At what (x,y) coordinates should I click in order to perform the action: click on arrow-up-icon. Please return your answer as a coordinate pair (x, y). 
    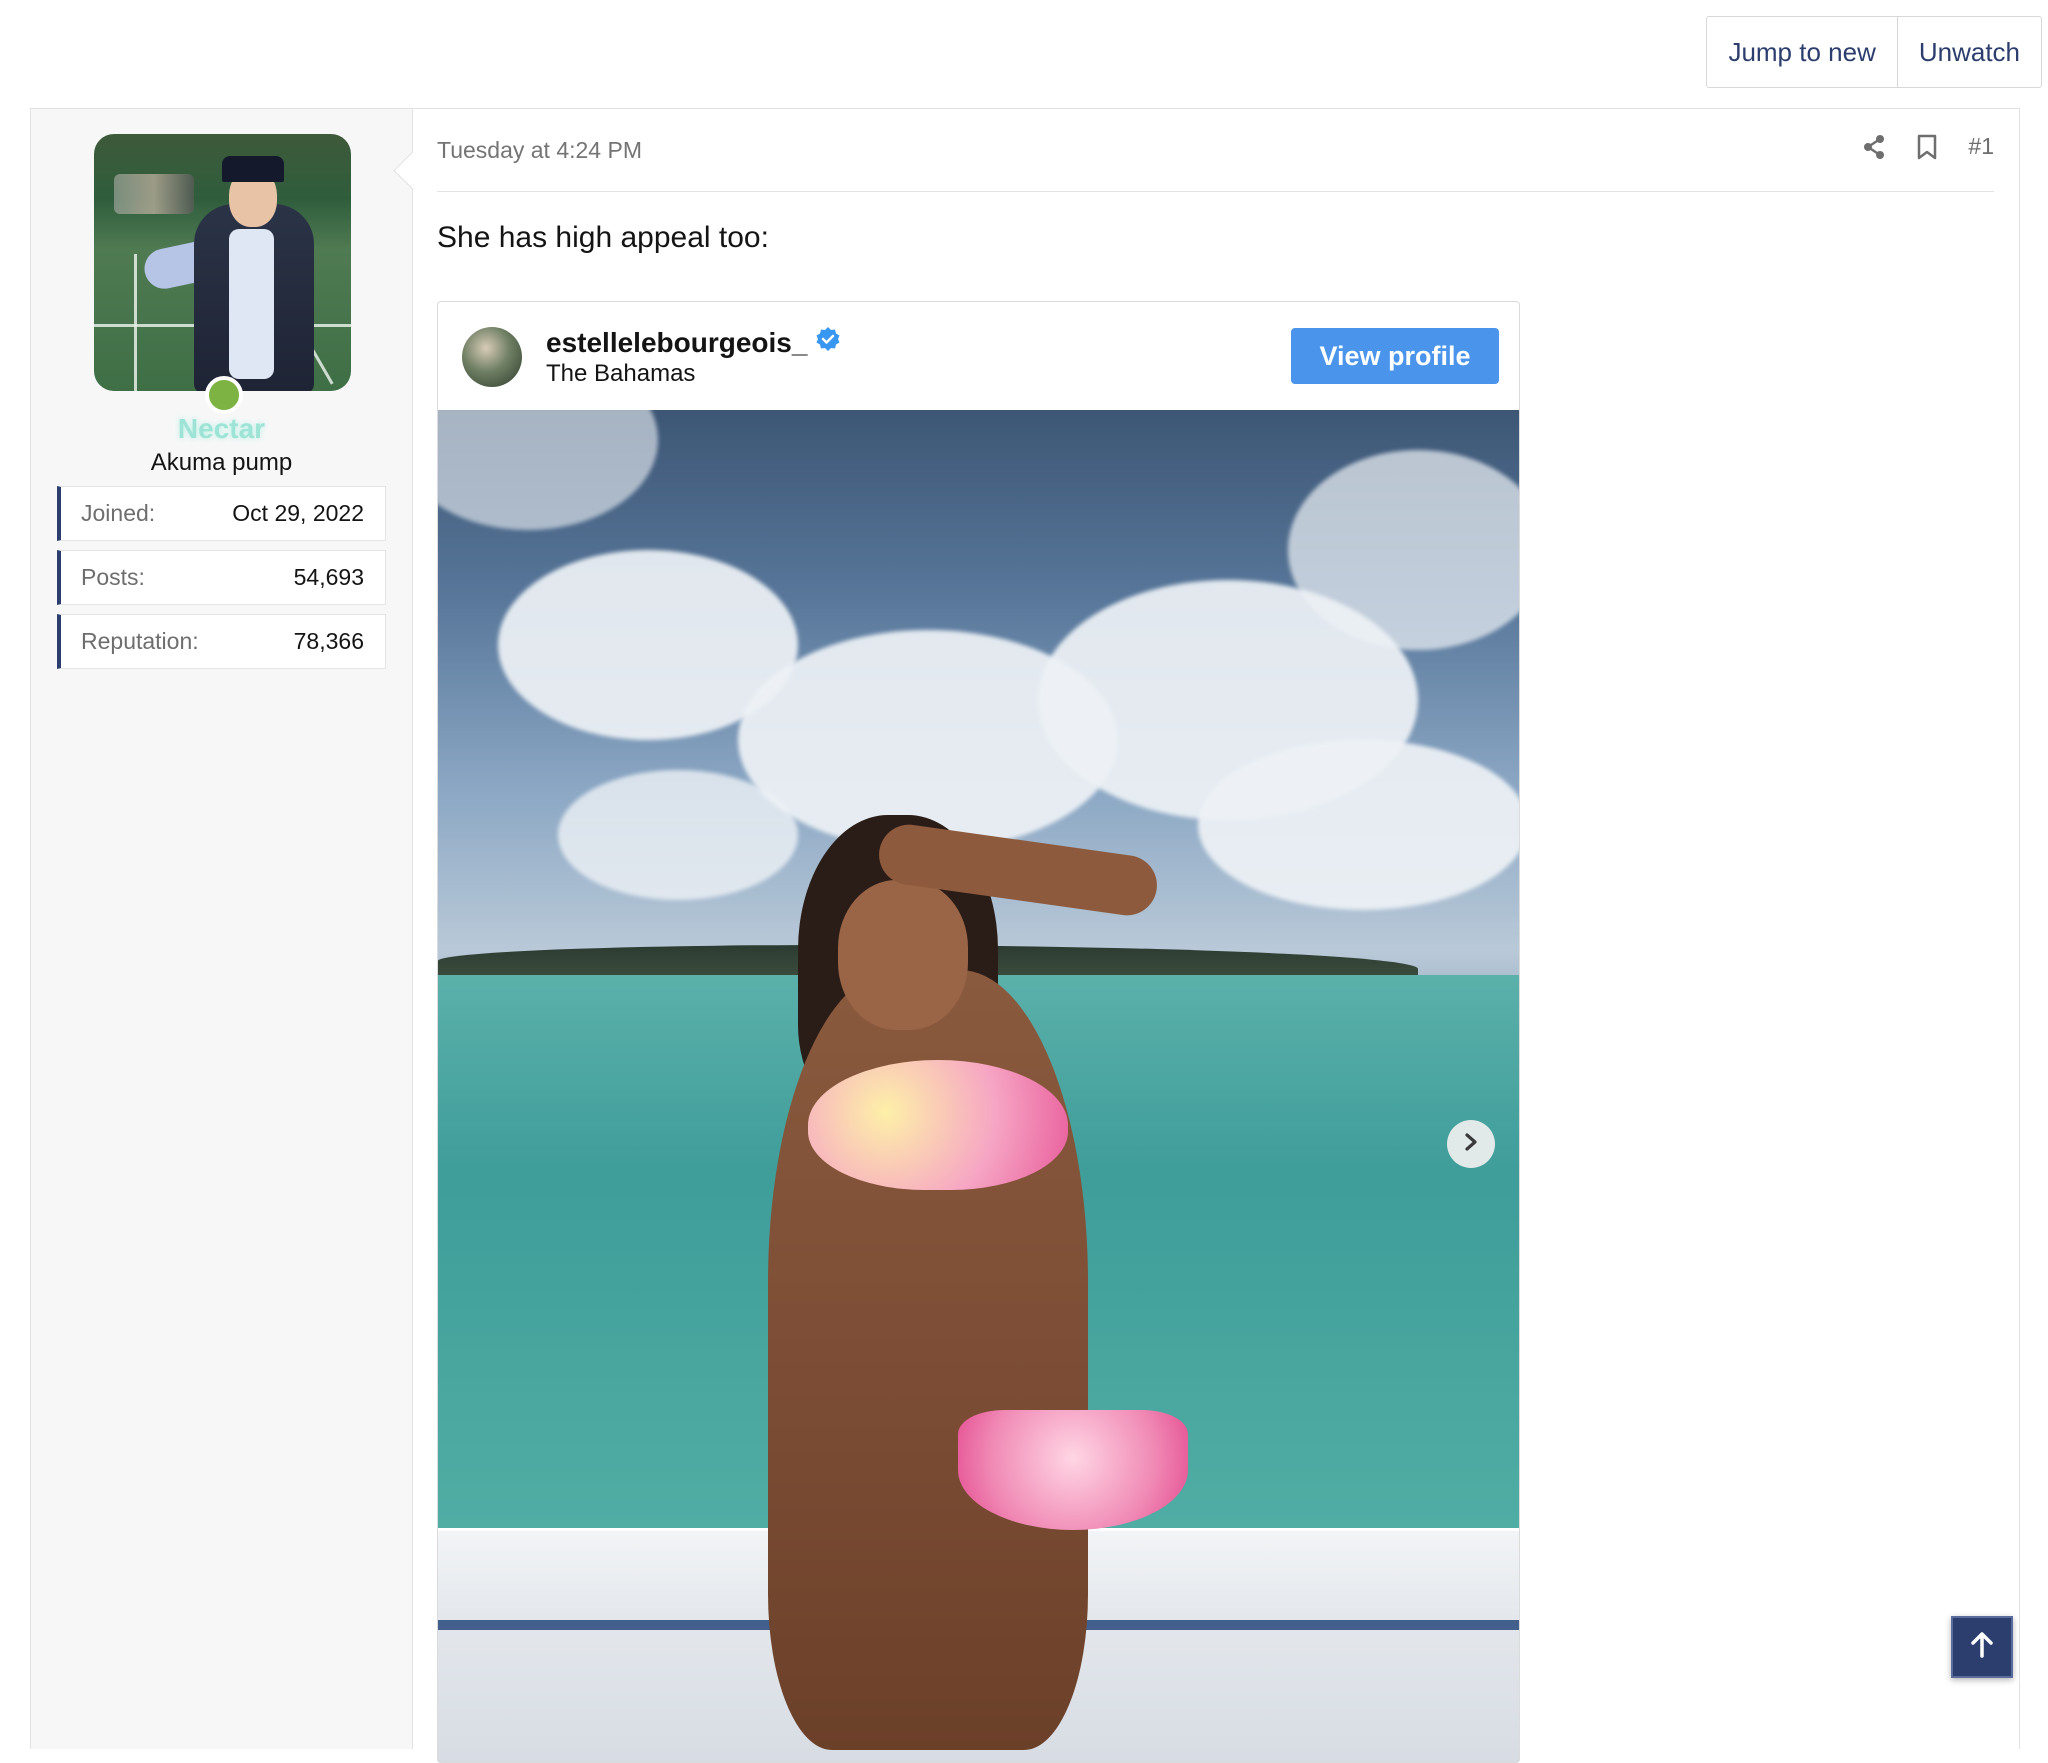
    Looking at the image, I should click on (1982, 1647).